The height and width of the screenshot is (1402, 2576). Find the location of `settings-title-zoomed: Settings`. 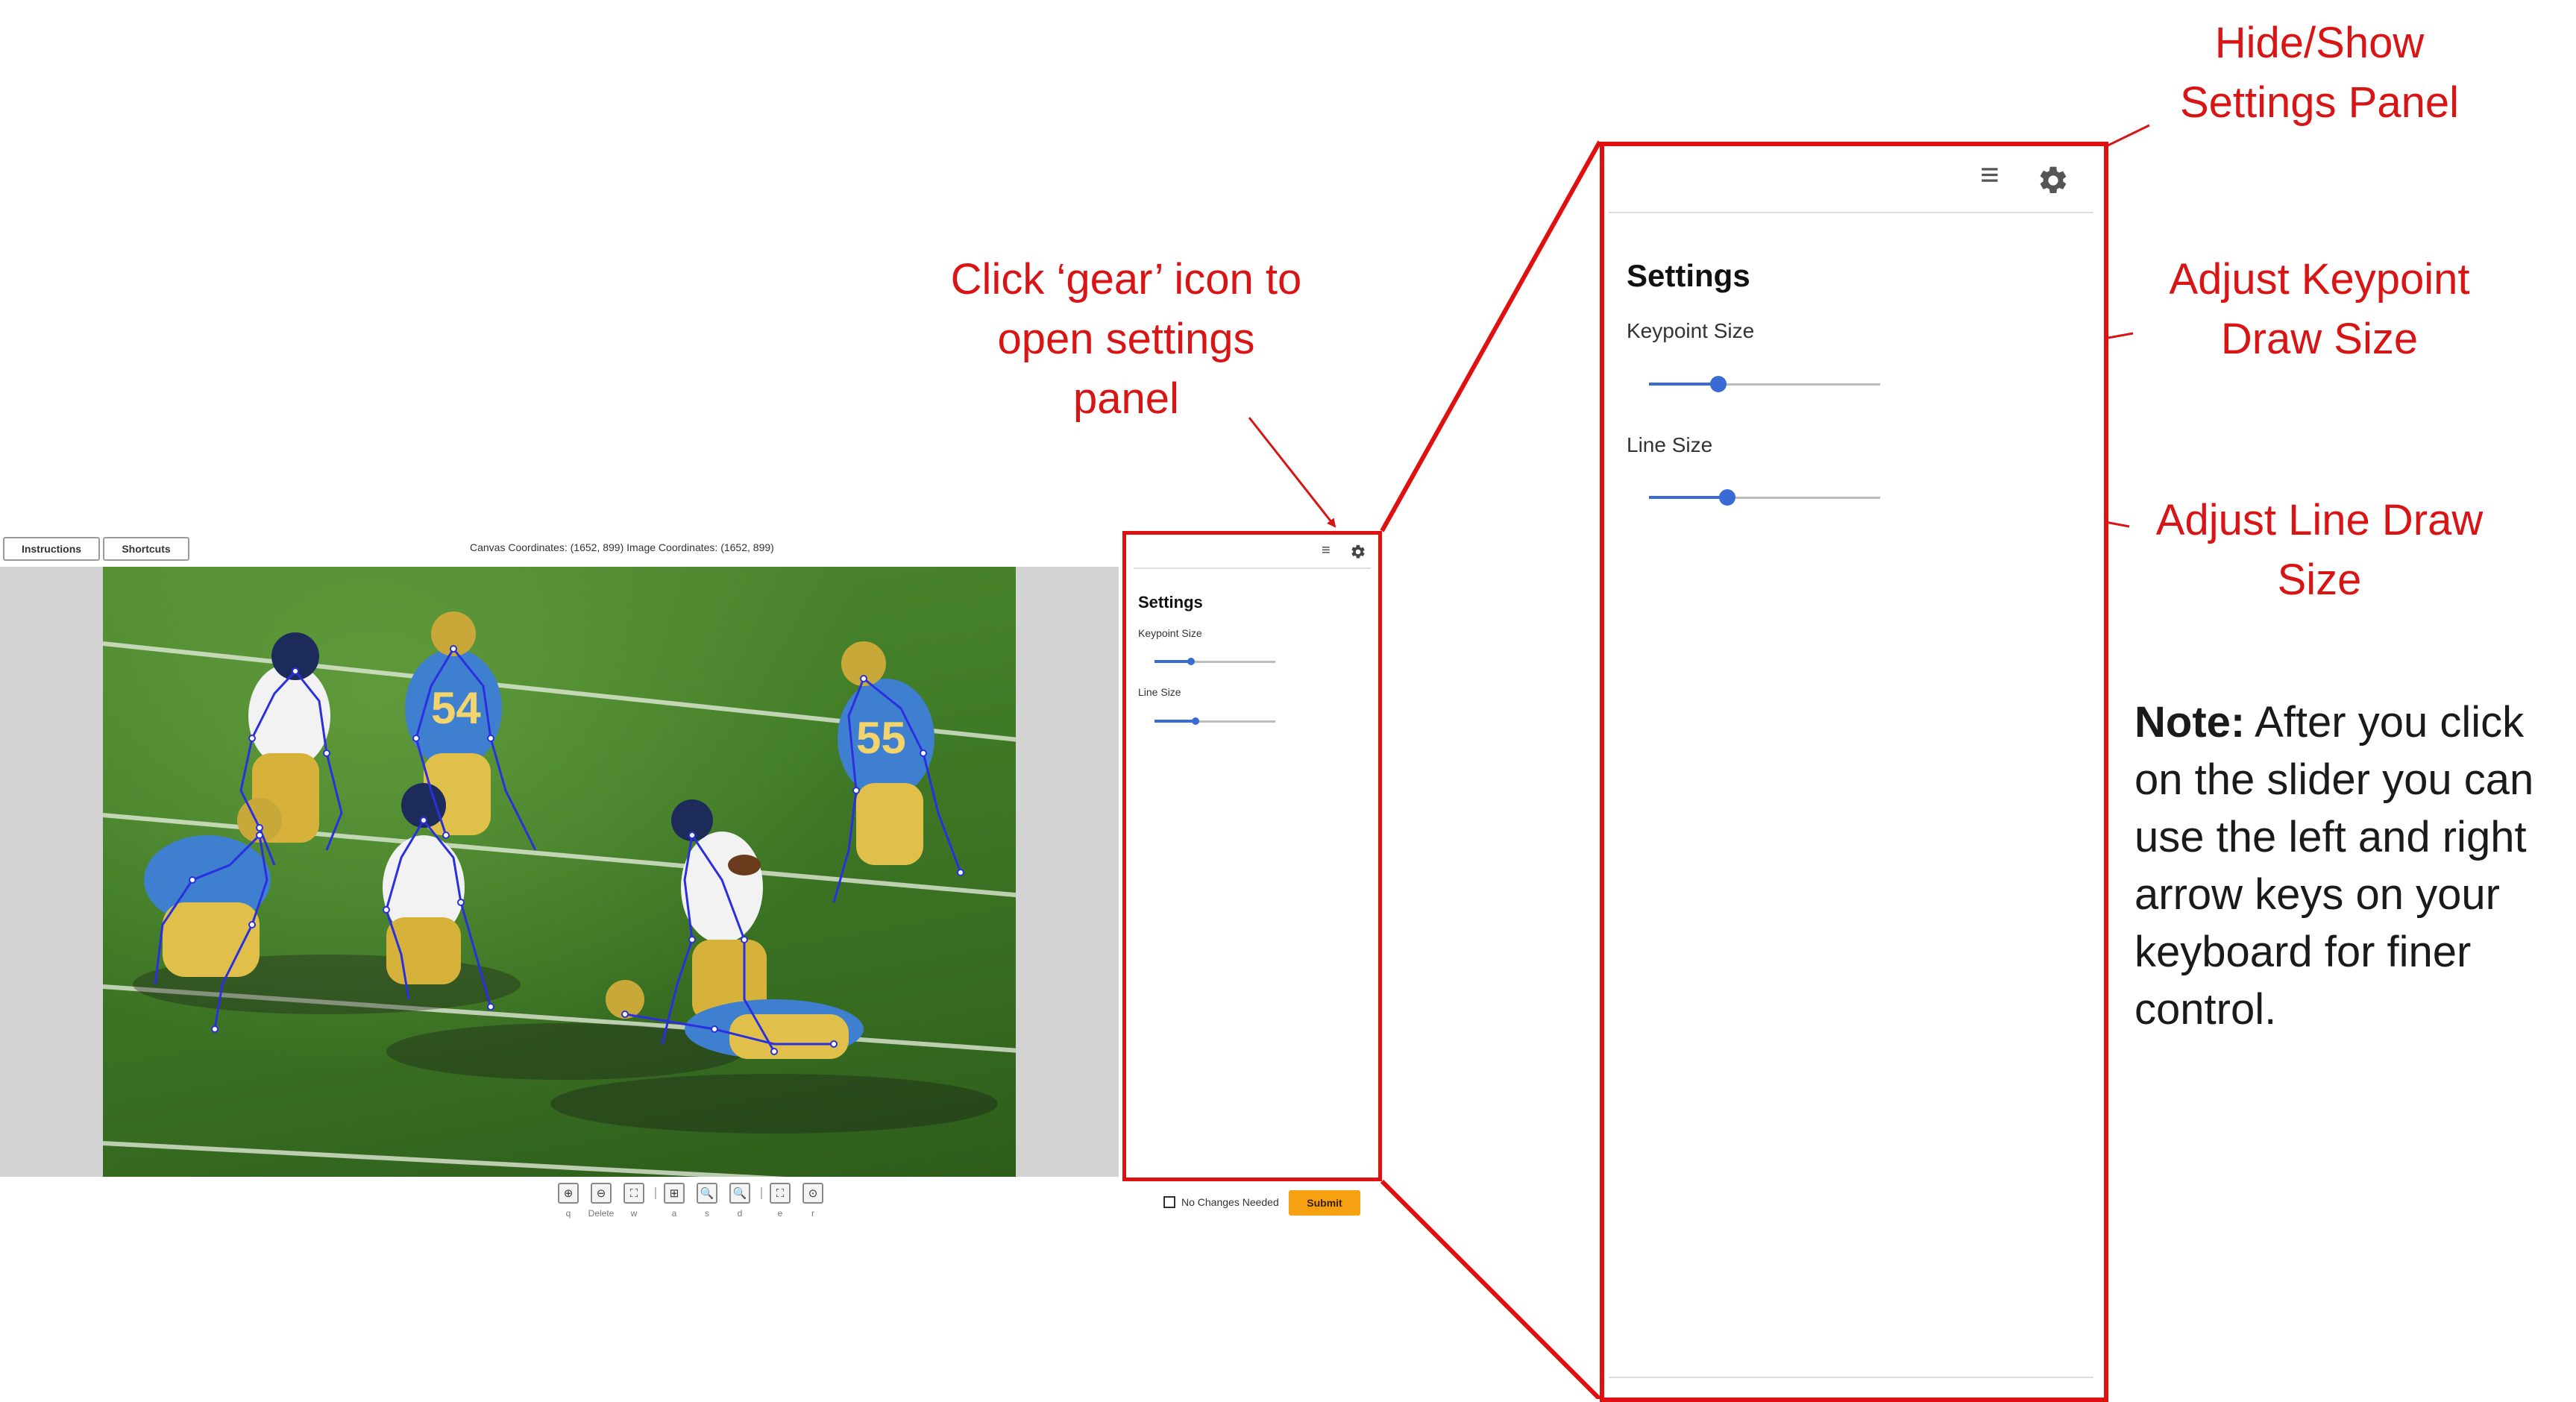

settings-title-zoomed: Settings is located at coordinates (1689, 275).